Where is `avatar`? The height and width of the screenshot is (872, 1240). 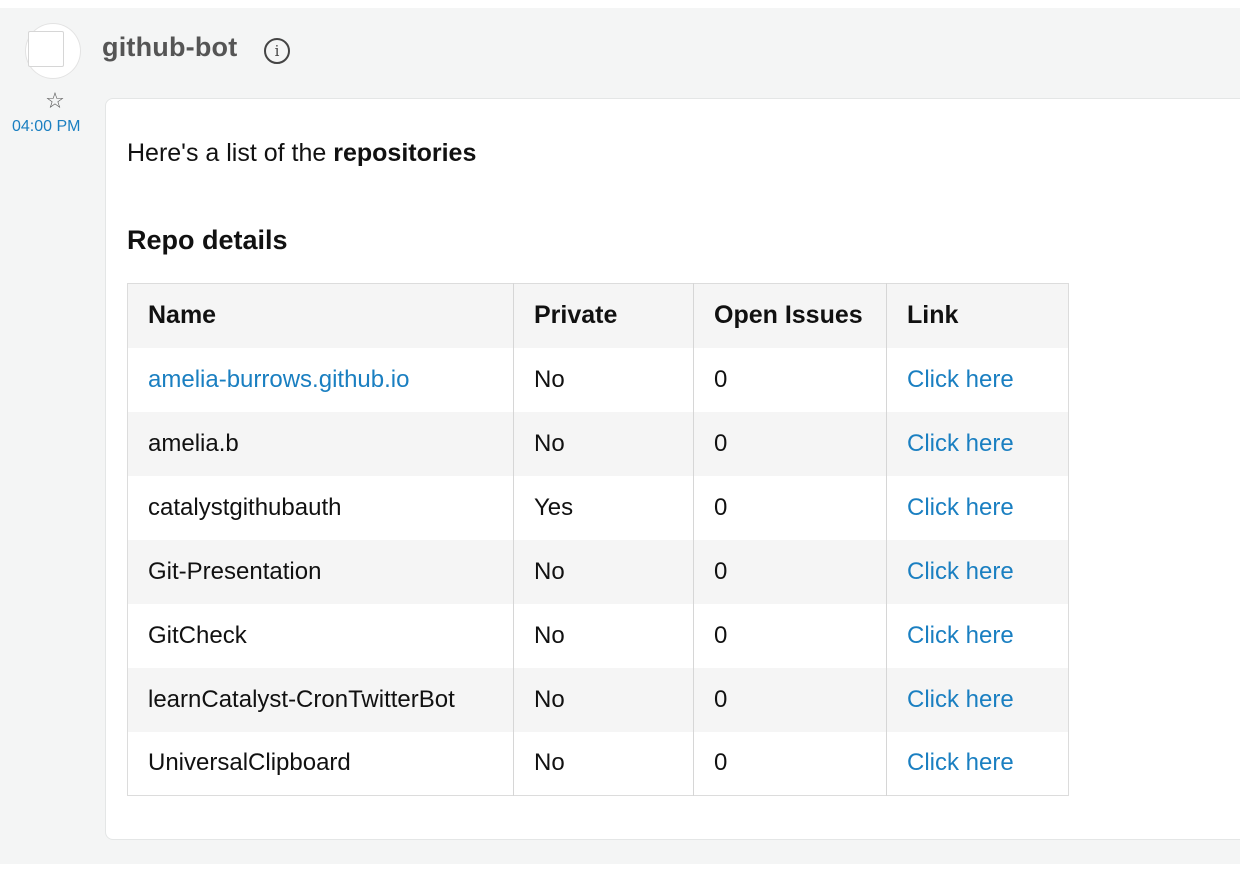 avatar is located at coordinates (53, 51).